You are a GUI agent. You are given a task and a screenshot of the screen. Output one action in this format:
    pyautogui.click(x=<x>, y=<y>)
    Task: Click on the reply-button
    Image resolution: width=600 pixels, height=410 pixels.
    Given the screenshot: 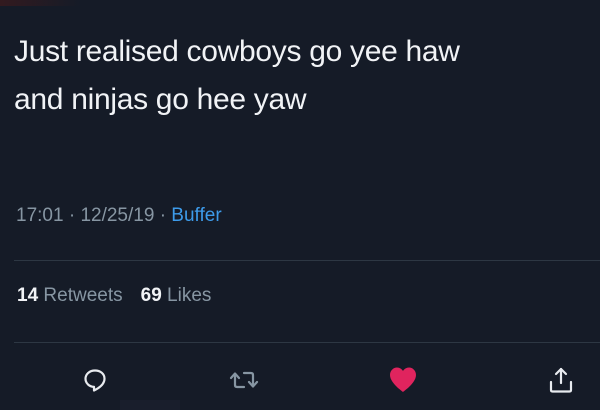 What is the action you would take?
    pyautogui.click(x=95, y=380)
    